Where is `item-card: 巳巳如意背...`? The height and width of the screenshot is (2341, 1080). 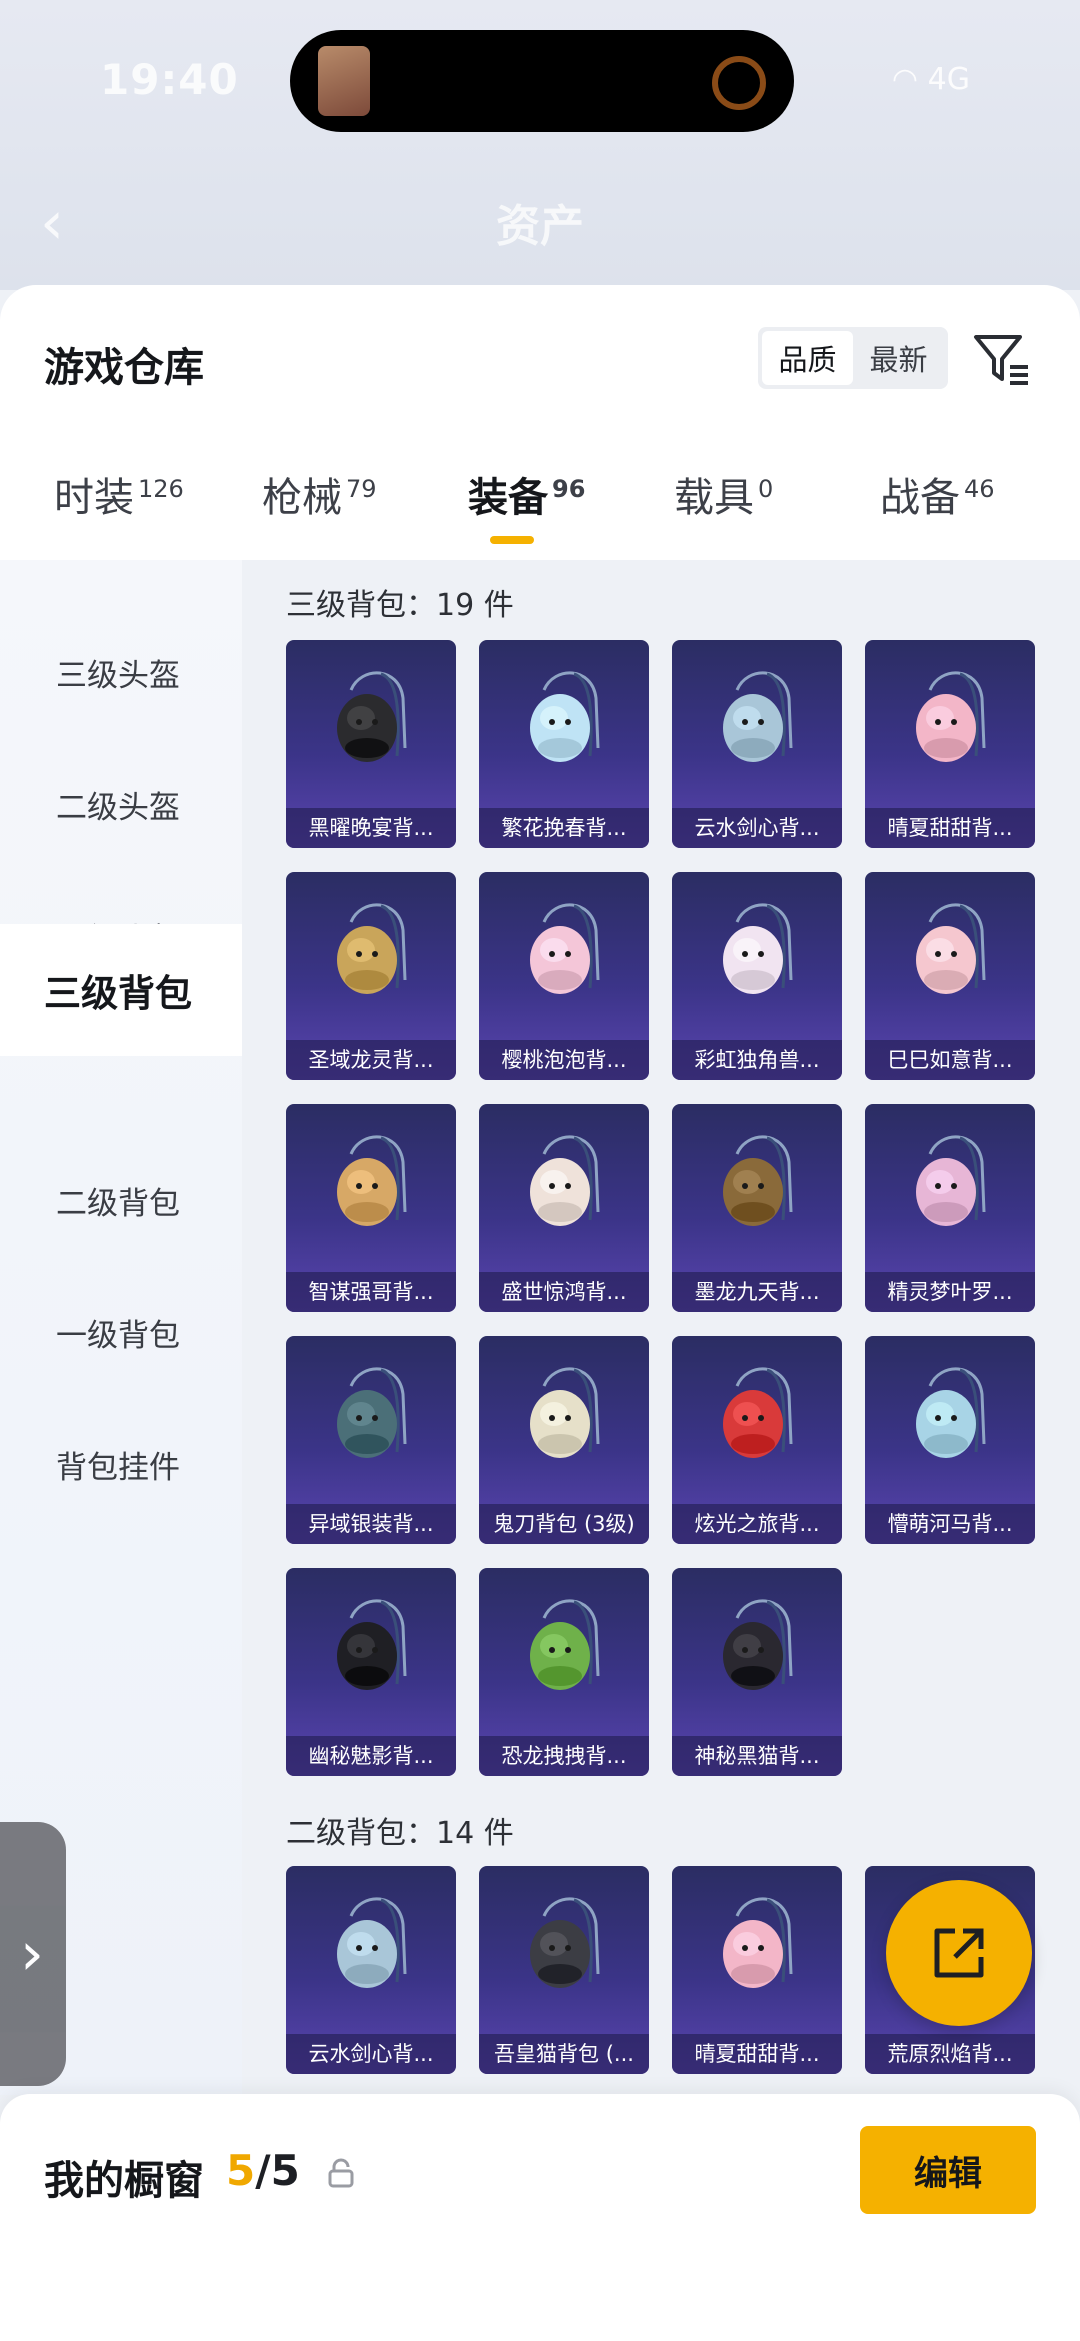 item-card: 巳巳如意背... is located at coordinates (950, 976).